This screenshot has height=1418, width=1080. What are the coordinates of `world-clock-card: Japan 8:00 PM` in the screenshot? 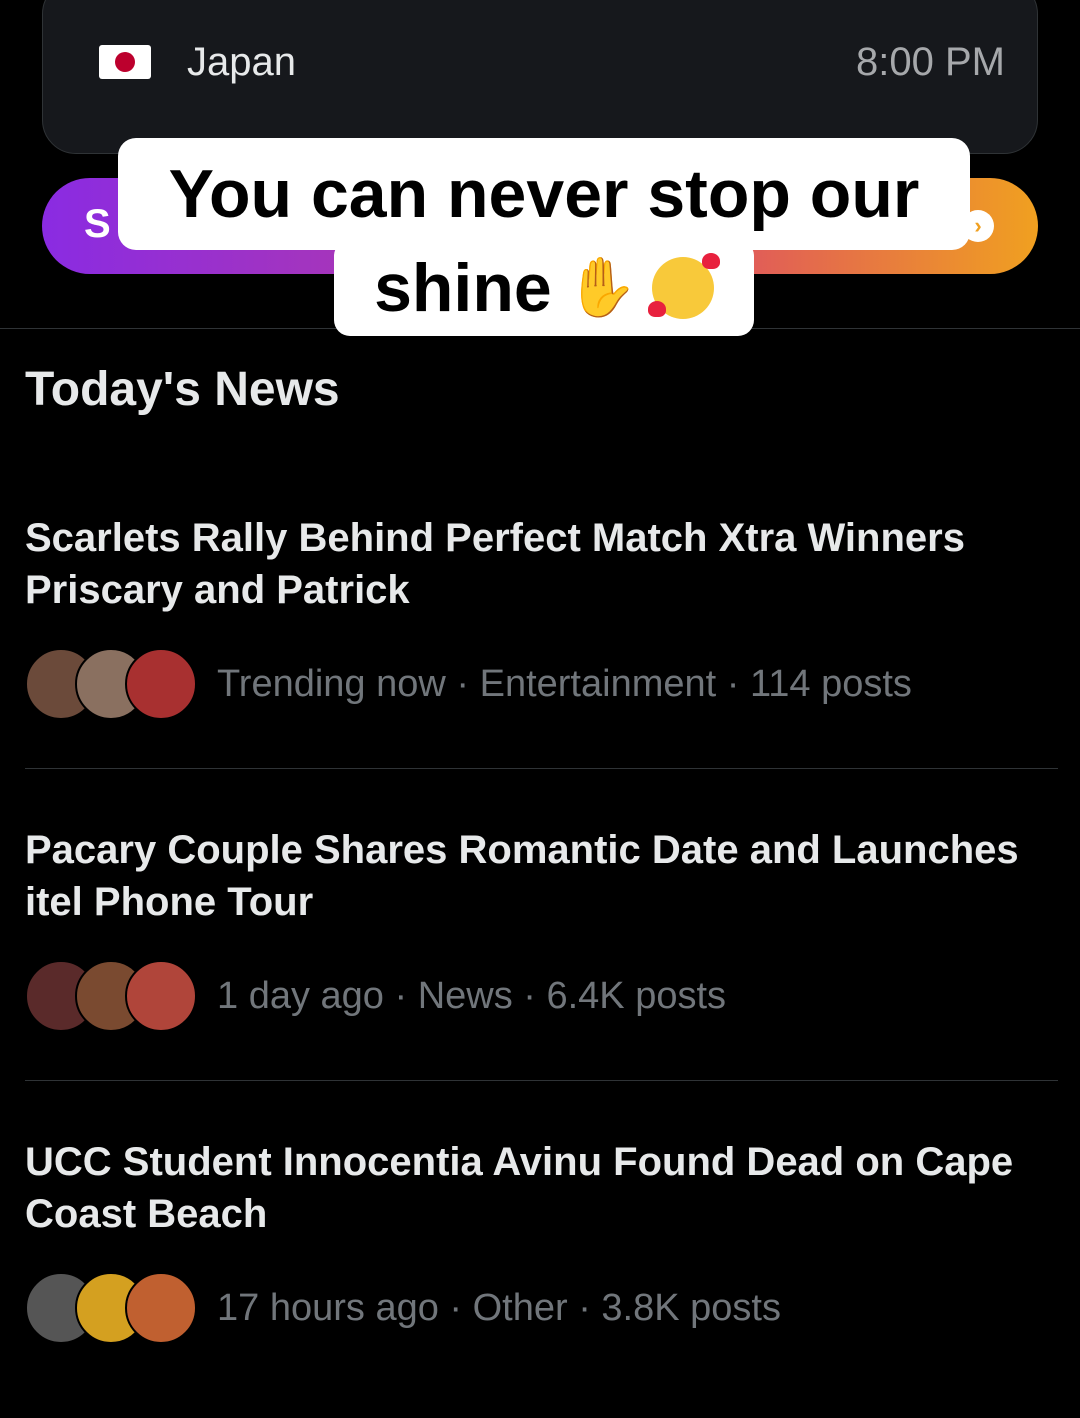 It's located at (540, 77).